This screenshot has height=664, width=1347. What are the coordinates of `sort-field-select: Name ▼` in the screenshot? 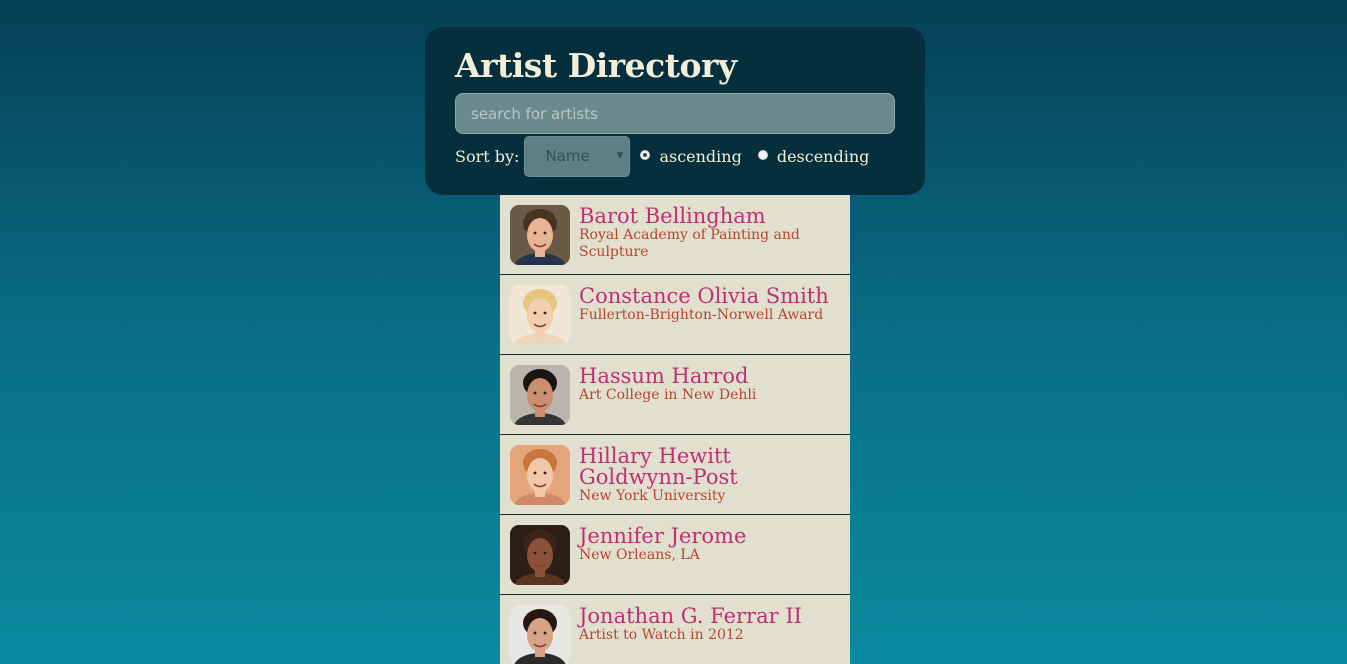 It's located at (577, 156).